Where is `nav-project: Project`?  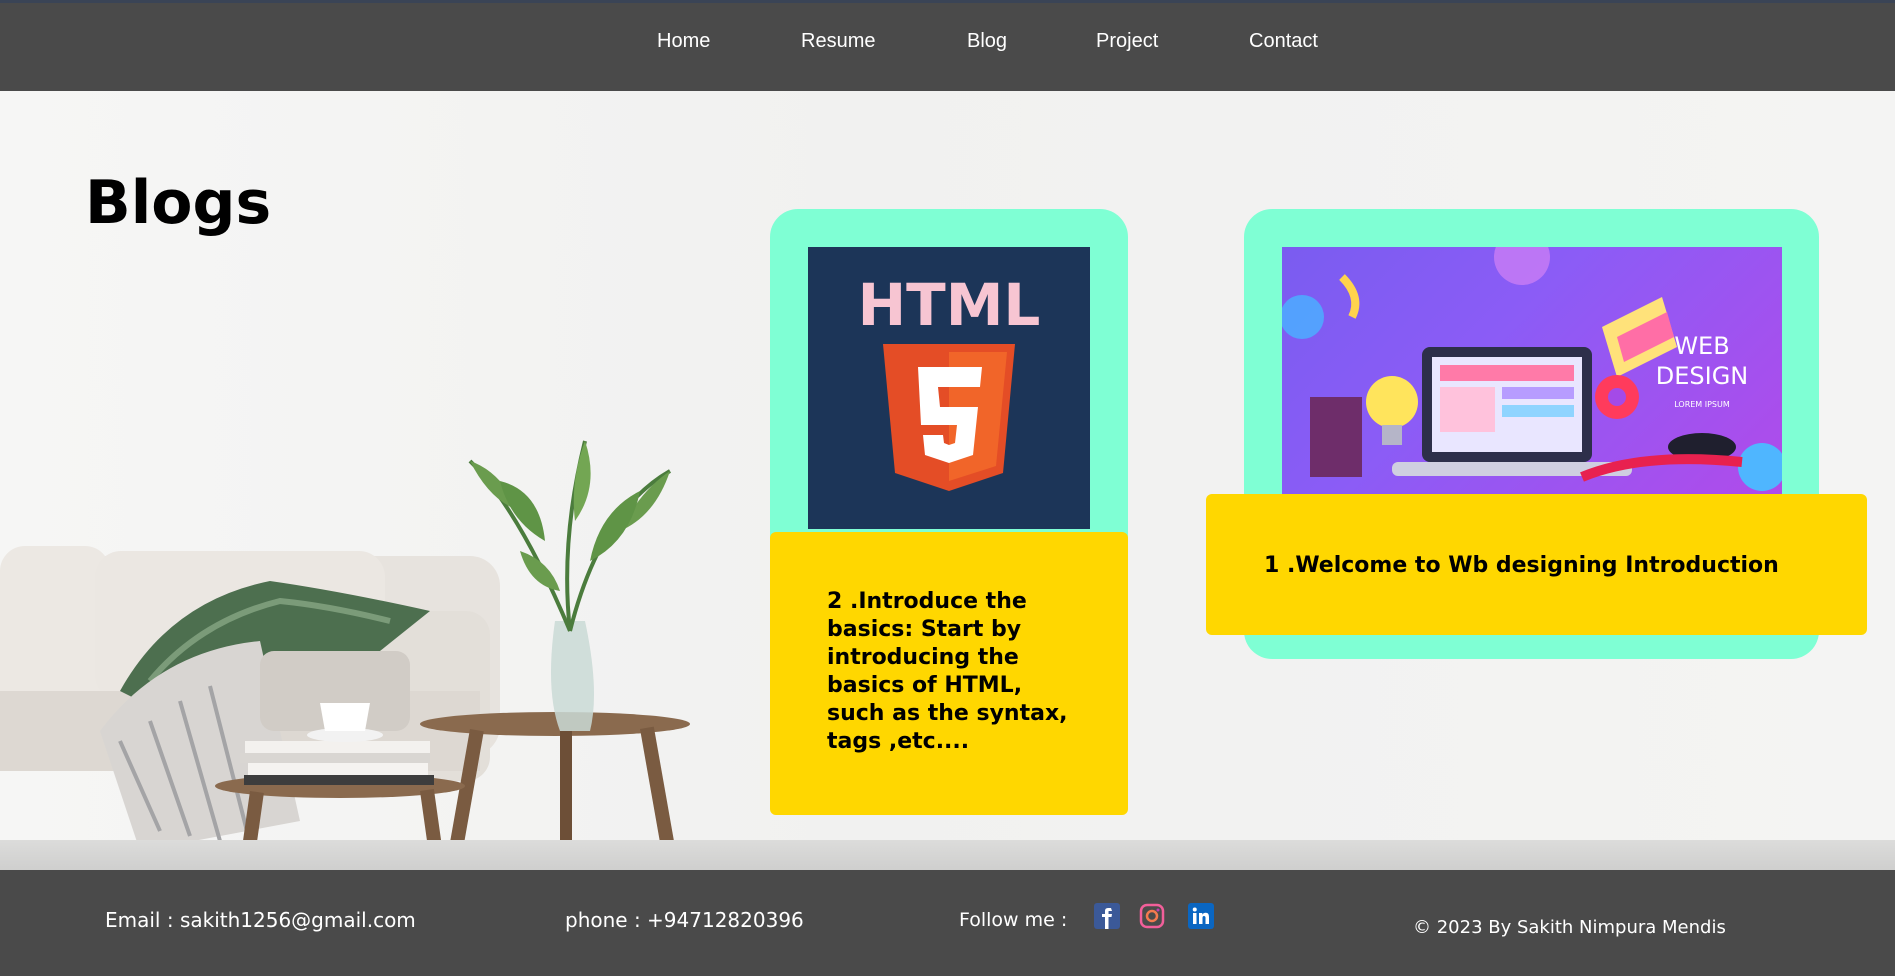
nav-project: Project is located at coordinates (1127, 41).